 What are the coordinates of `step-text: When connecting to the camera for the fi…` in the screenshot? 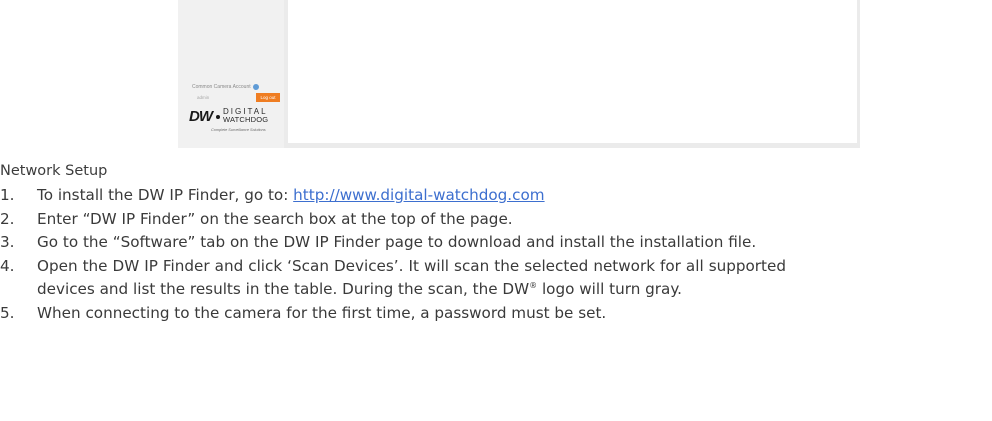 It's located at (322, 312).